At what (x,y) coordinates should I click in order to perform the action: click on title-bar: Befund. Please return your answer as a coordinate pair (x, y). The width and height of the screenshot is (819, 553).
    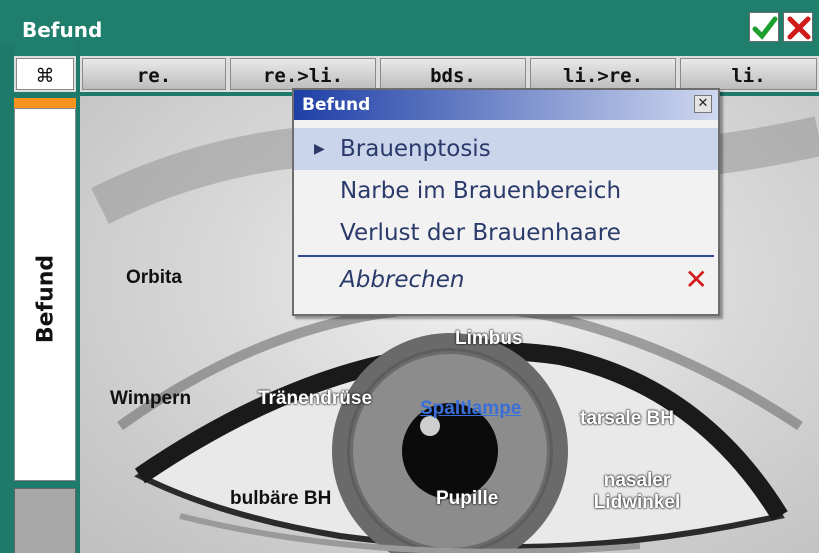
    Looking at the image, I should click on (409, 22).